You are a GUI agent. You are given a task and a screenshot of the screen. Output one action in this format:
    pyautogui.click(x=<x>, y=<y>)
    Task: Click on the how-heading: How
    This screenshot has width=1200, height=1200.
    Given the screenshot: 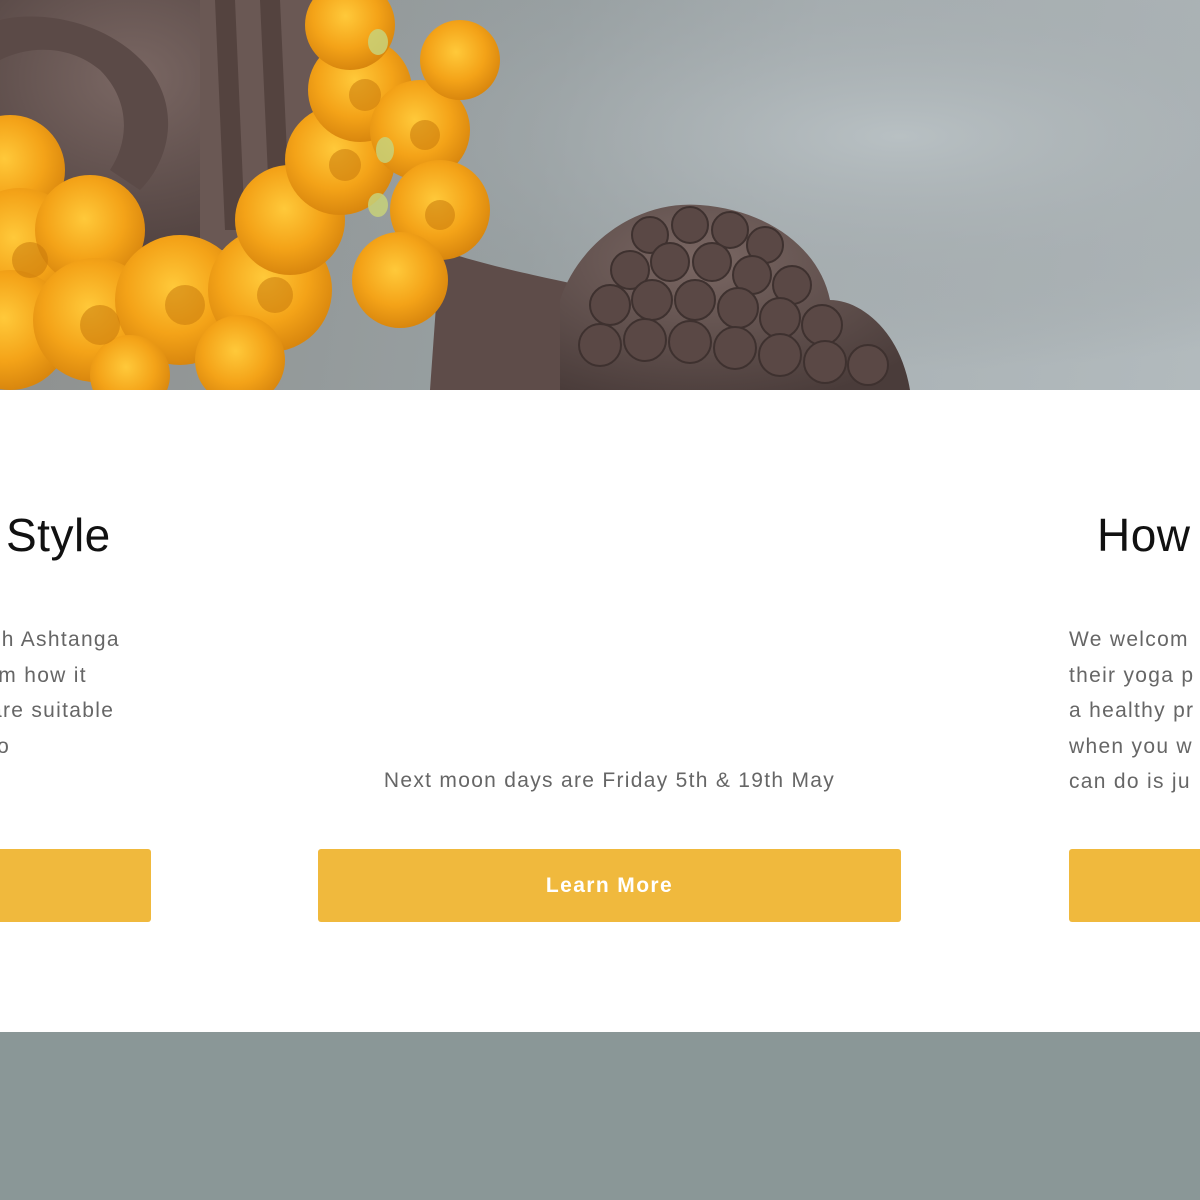 What is the action you would take?
    pyautogui.click(x=1144, y=535)
    